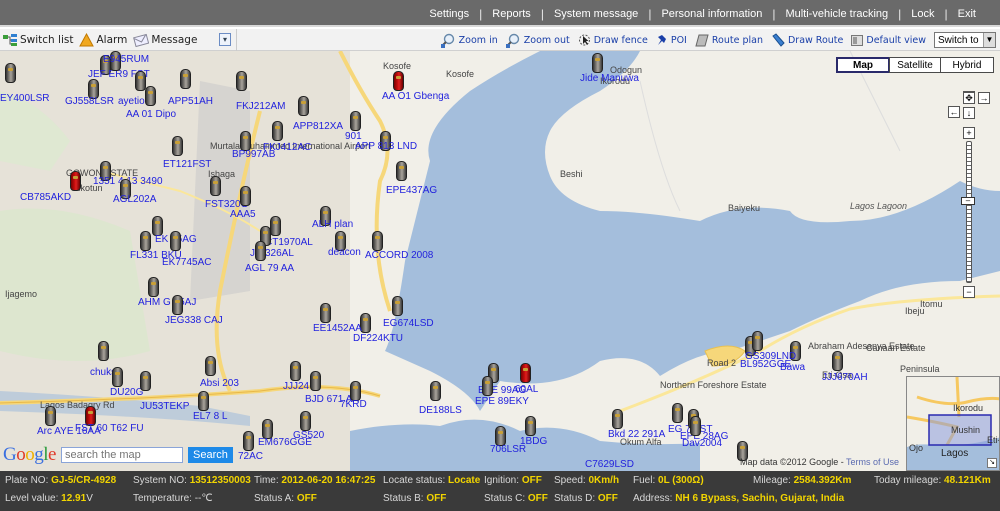  I want to click on vehicle-plate-label: ayetio, so click(131, 101).